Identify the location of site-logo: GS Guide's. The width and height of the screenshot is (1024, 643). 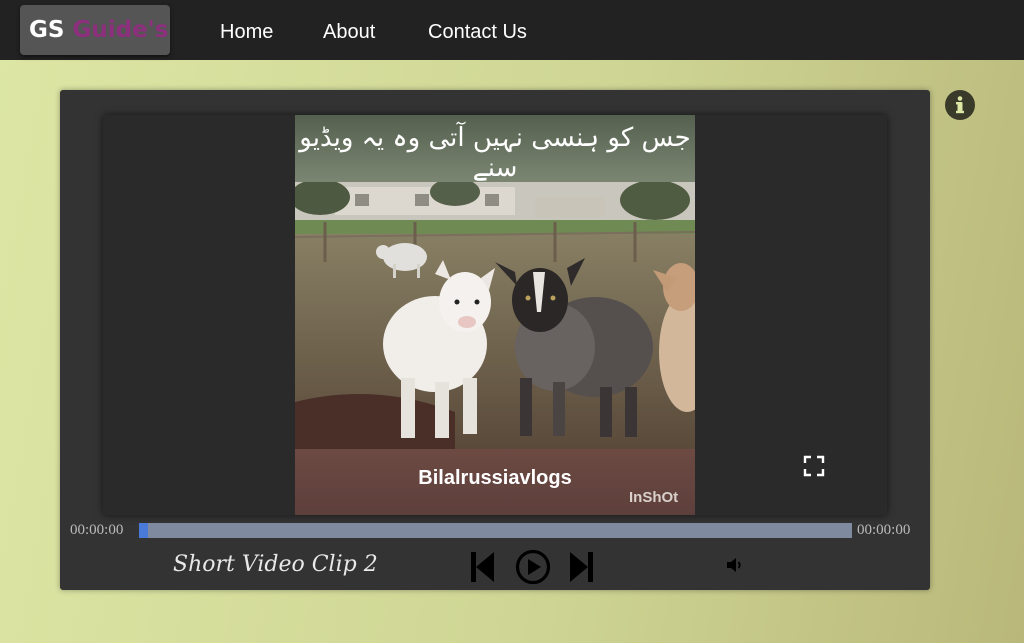
(95, 30).